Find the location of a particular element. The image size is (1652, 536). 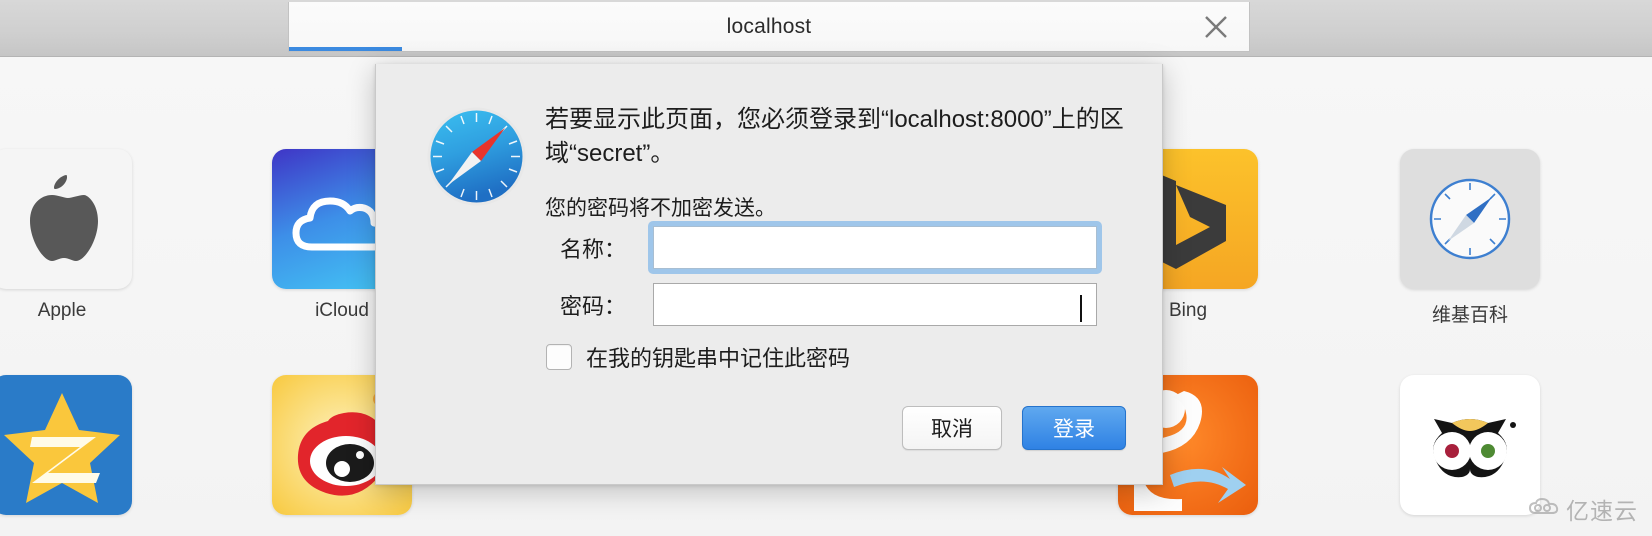

tripadvisor-owl-icon is located at coordinates (1470, 445).